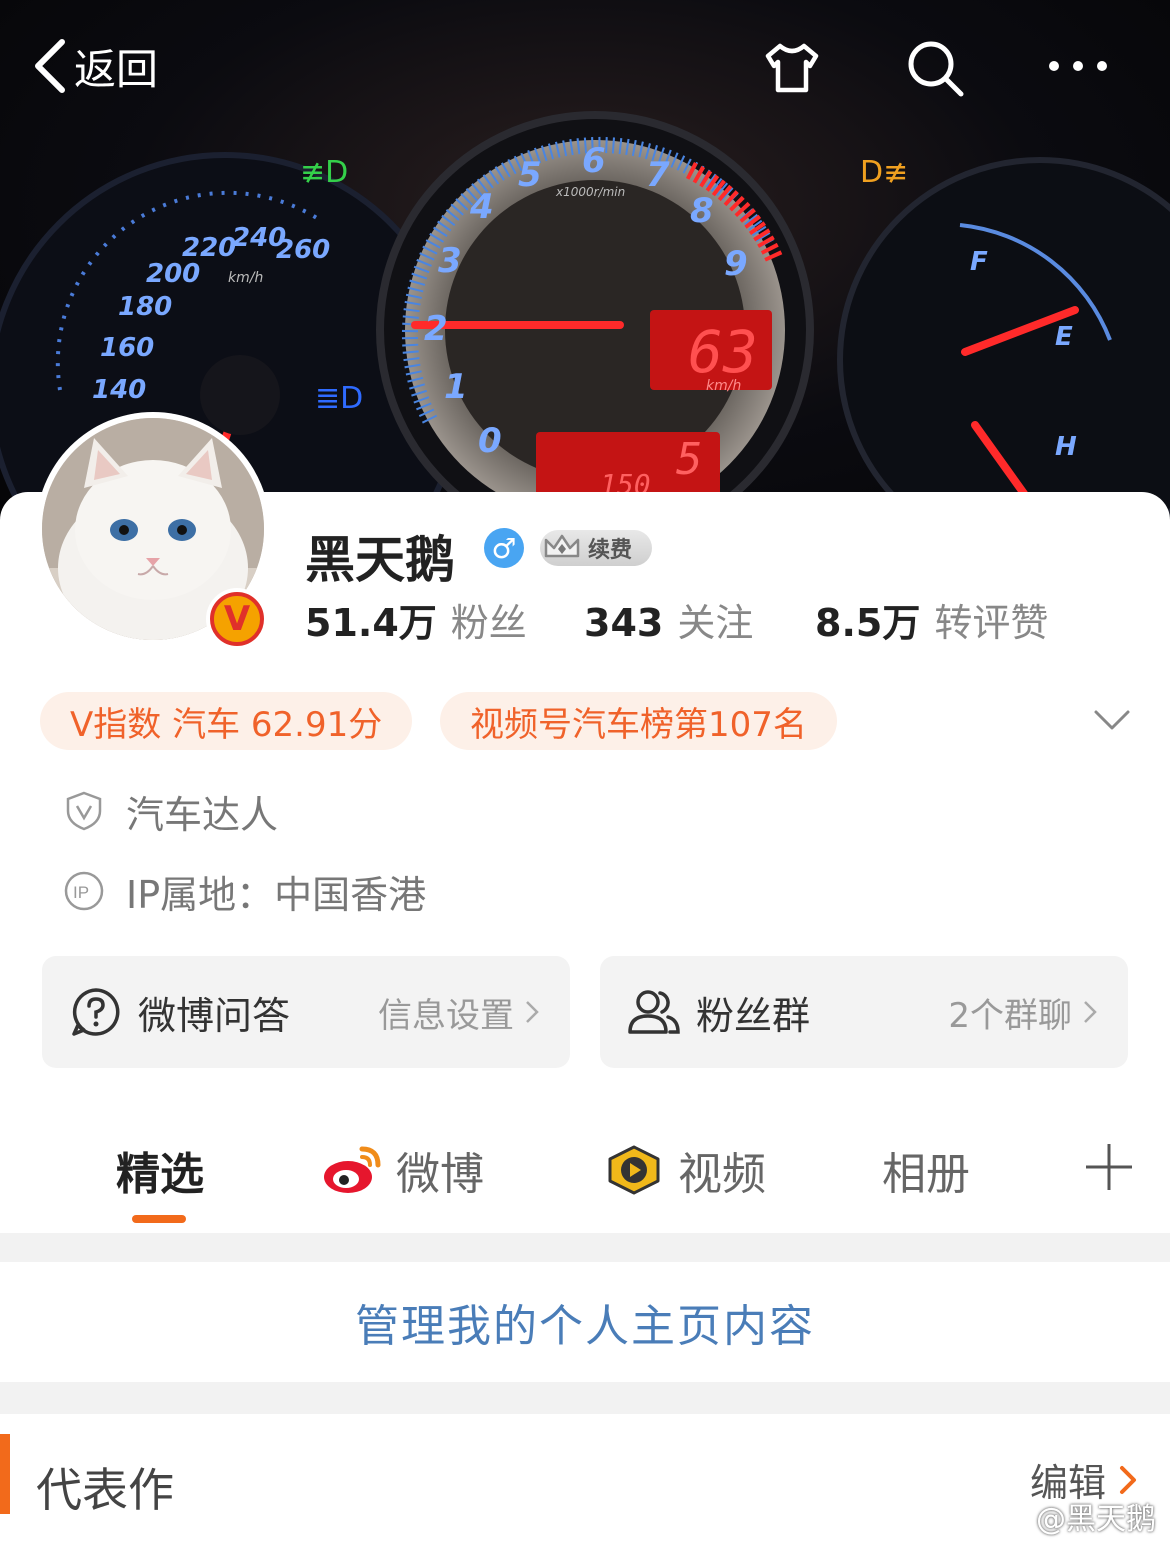 The width and height of the screenshot is (1170, 1543). I want to click on speedo-tick-label: 160, so click(127, 348).